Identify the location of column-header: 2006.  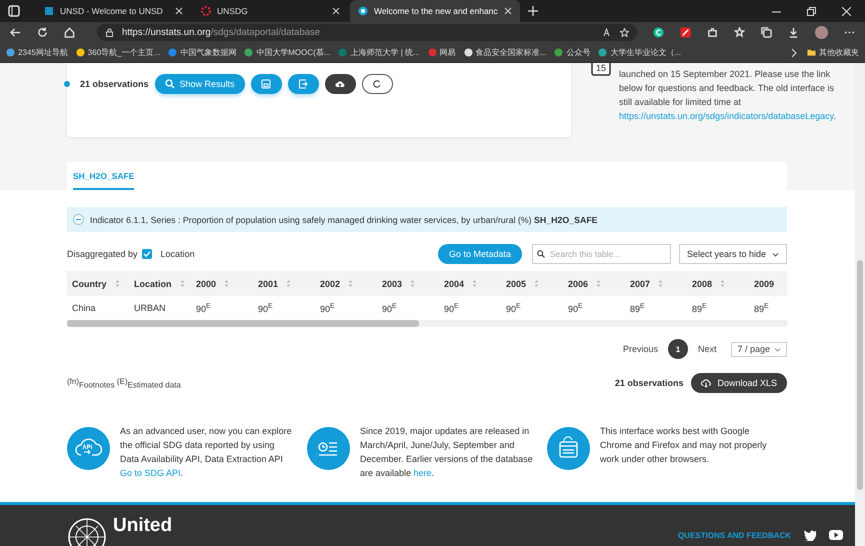
(594, 283).